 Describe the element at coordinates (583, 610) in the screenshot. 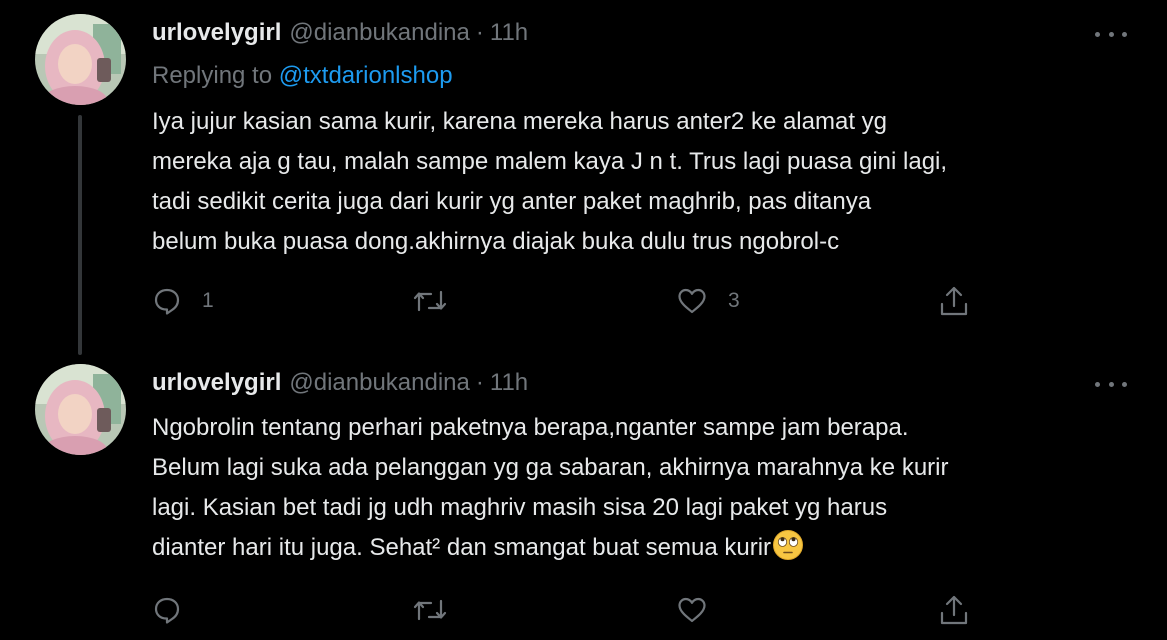

I see `action-bar` at that location.